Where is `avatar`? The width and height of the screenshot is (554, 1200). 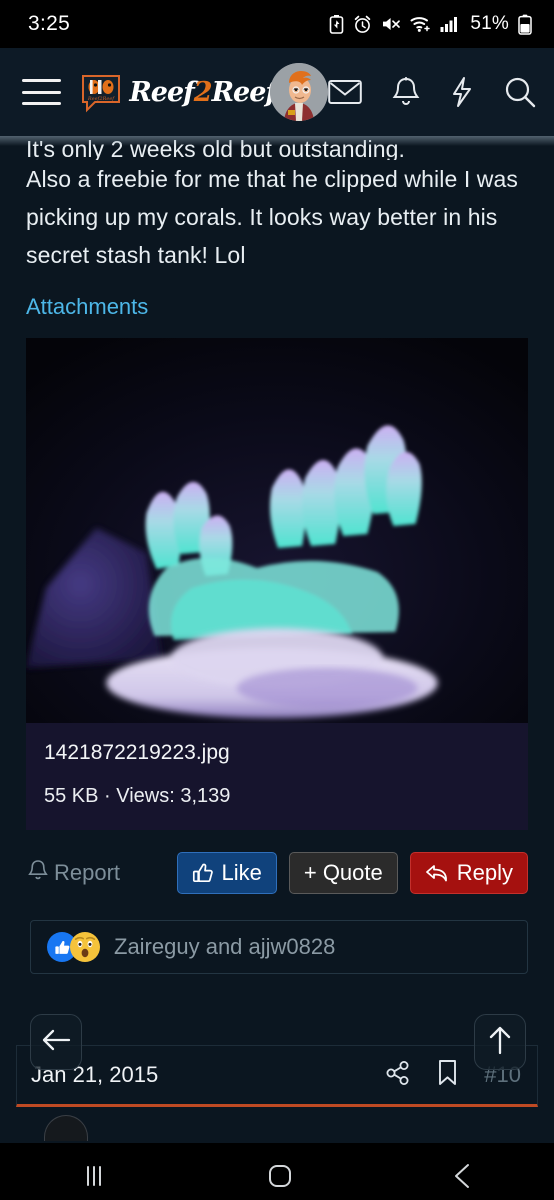 avatar is located at coordinates (299, 92).